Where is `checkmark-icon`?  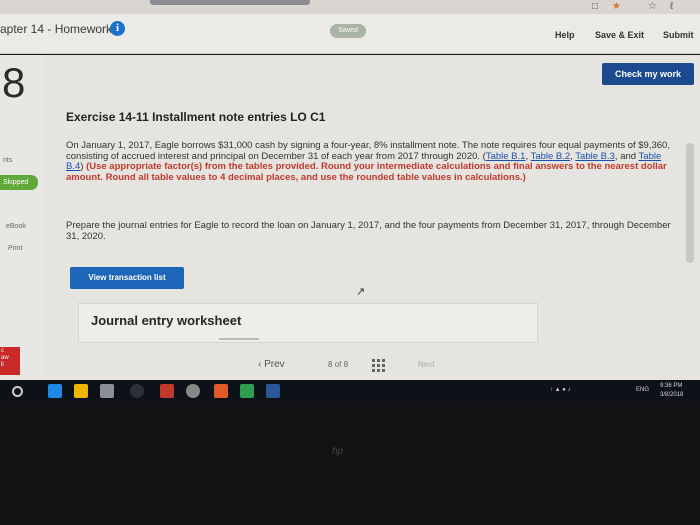 checkmark-icon is located at coordinates (247, 391).